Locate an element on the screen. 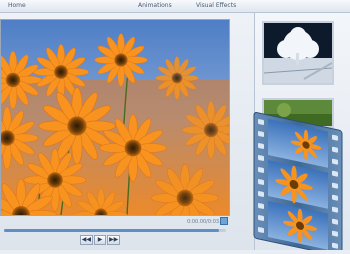 Image resolution: width=350 pixels, height=254 pixels. play-button: ▶ is located at coordinates (100, 240).